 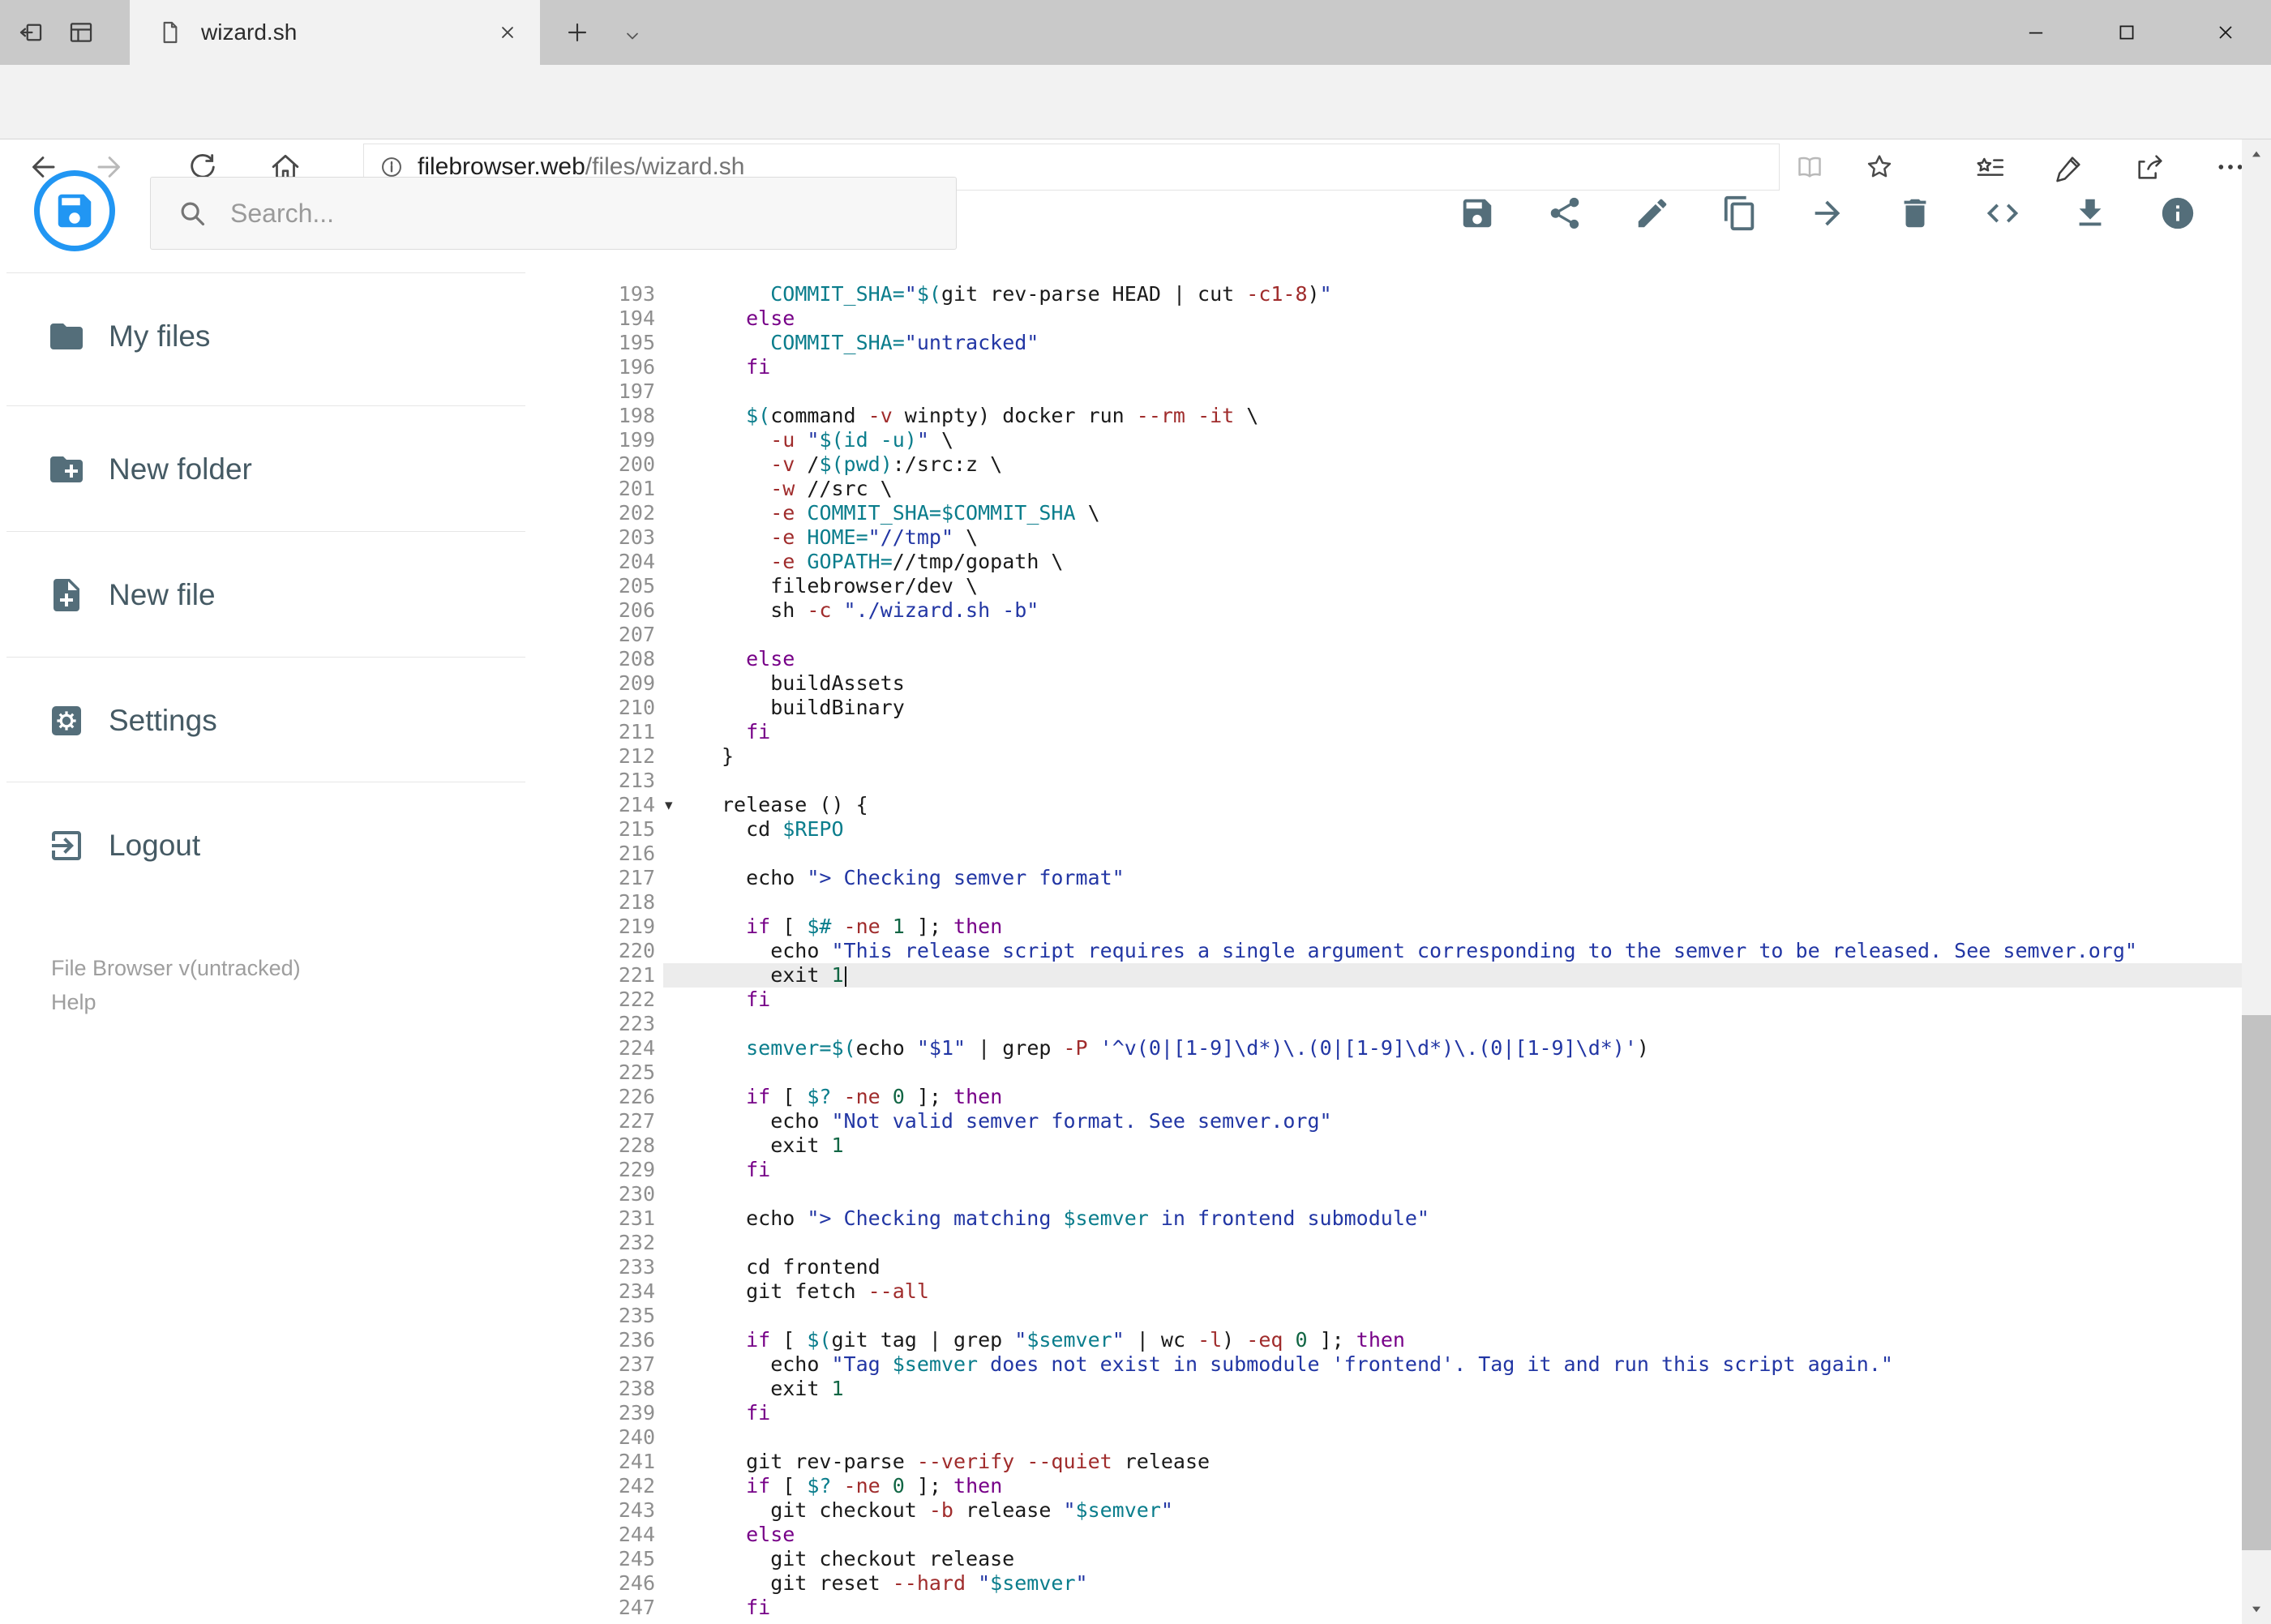 What do you see at coordinates (1388, 1486) in the screenshot?
I see `code-line: 242 if [ $? -ne 0 ]; then` at bounding box center [1388, 1486].